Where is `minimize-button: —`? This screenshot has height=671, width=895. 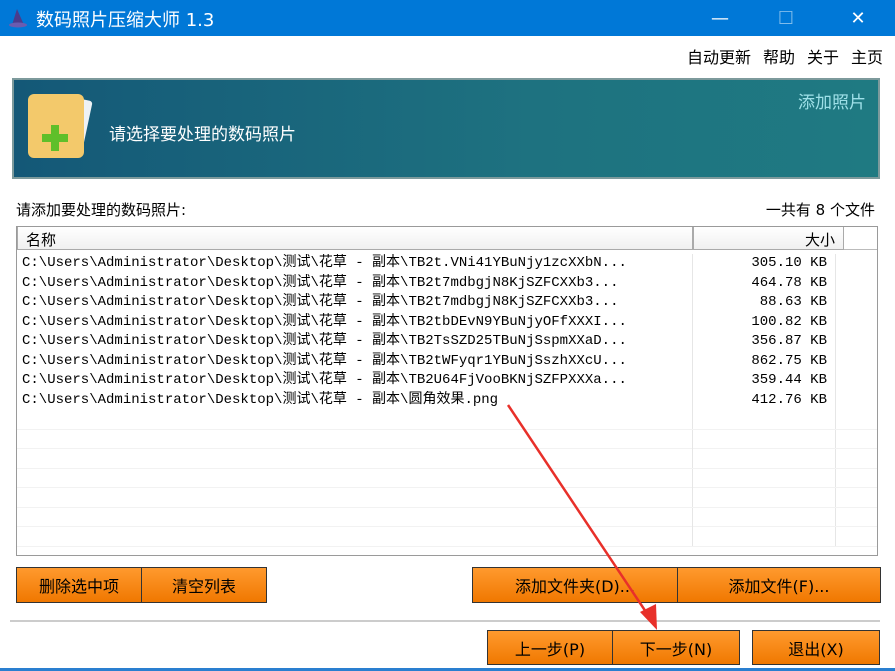 minimize-button: — is located at coordinates (720, 18).